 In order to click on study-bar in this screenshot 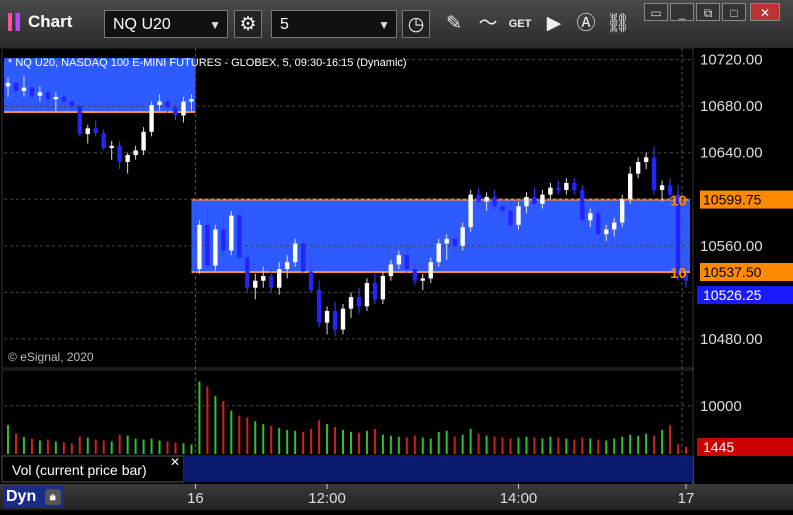, I will do `click(438, 469)`.